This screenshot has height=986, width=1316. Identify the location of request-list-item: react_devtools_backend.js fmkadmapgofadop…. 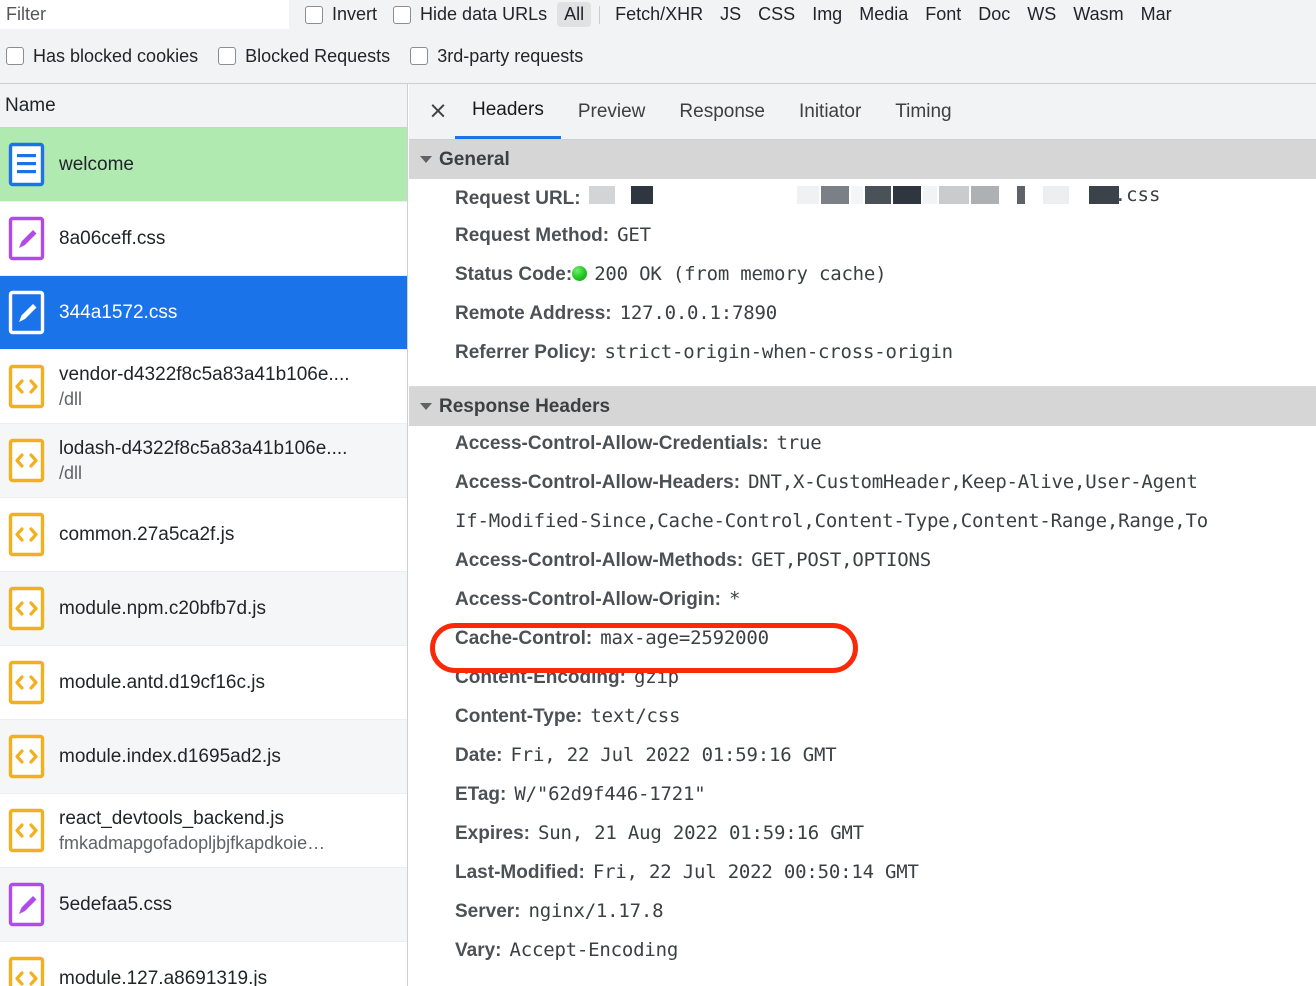
(203, 831).